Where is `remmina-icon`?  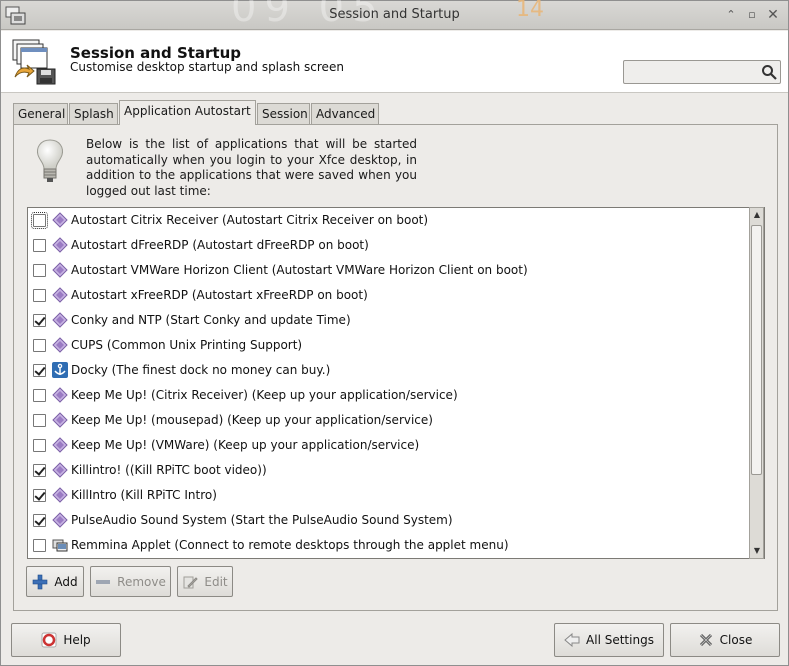 remmina-icon is located at coordinates (60, 545).